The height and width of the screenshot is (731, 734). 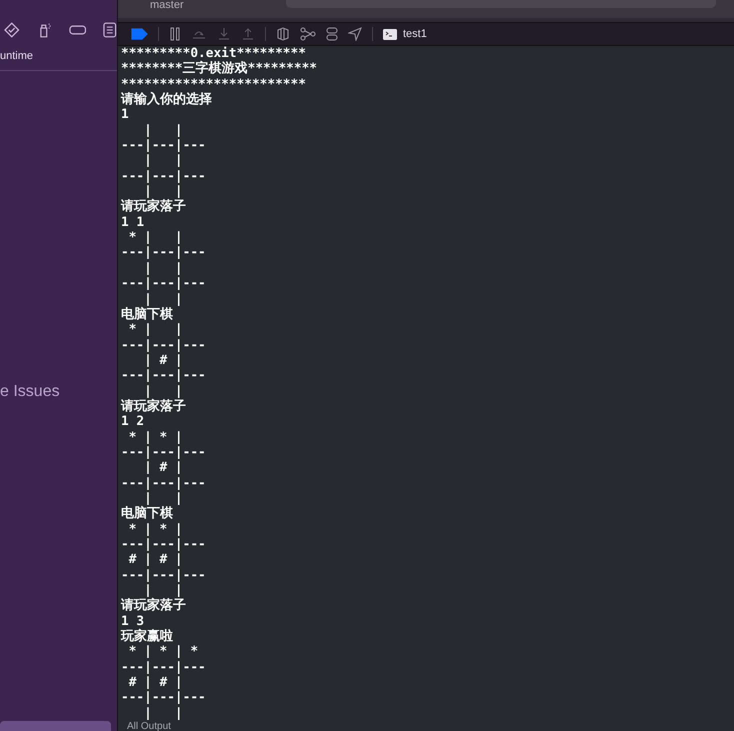 What do you see at coordinates (214, 53) in the screenshot?
I see `console-line: *********0.exit*********` at bounding box center [214, 53].